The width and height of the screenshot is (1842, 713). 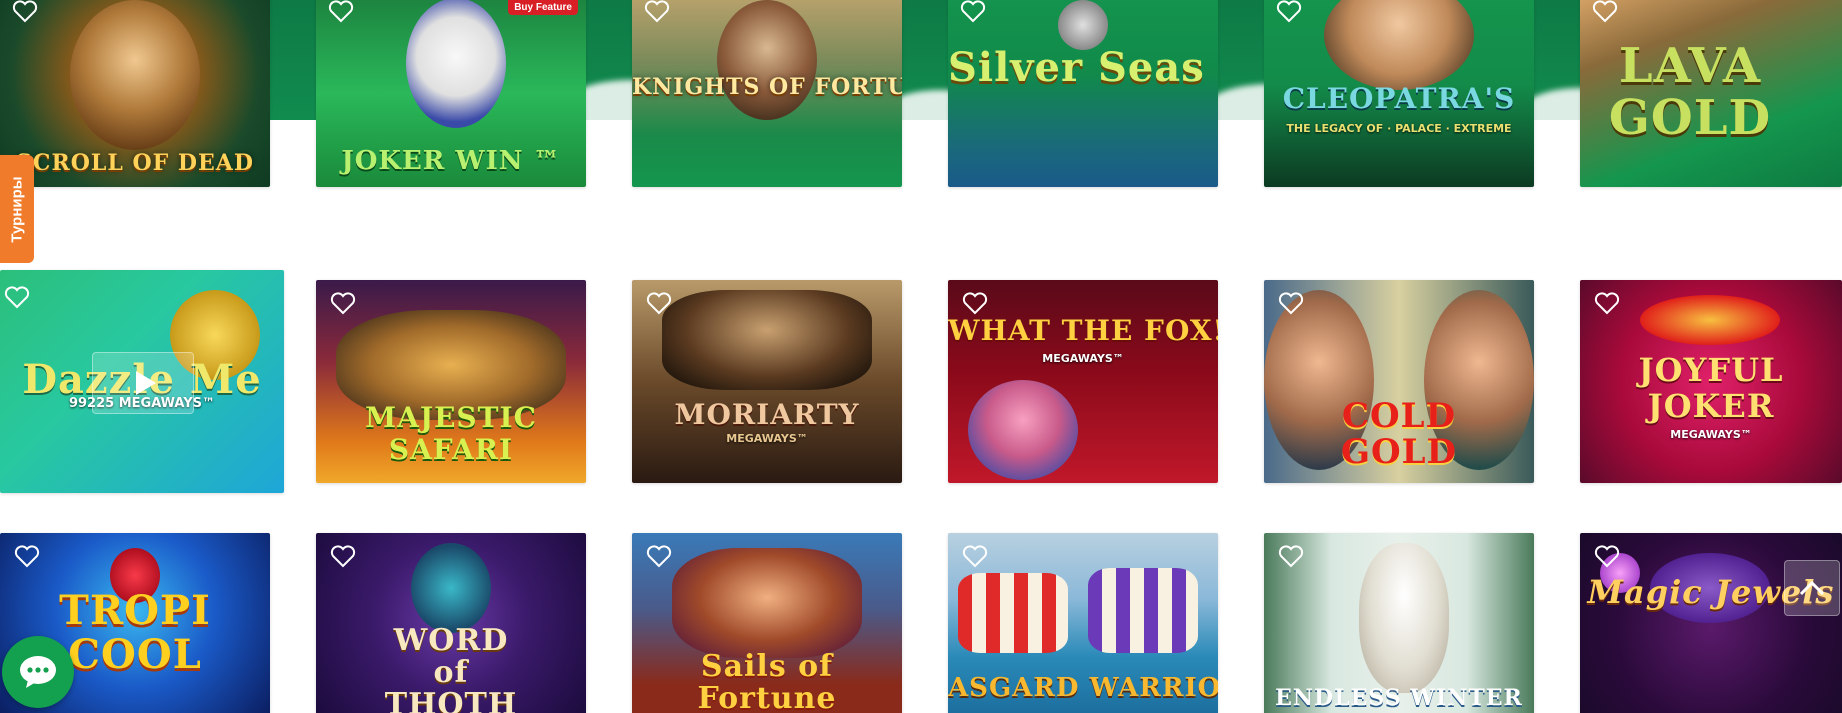 What do you see at coordinates (1143, 610) in the screenshot?
I see `game-longship-right` at bounding box center [1143, 610].